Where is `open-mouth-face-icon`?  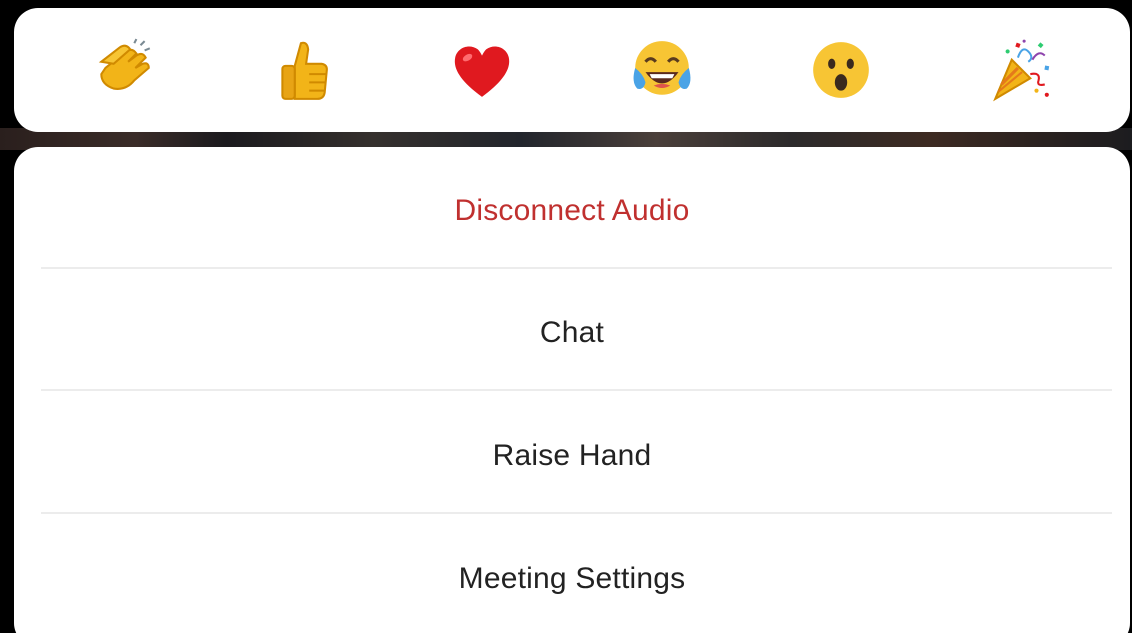
open-mouth-face-icon is located at coordinates (841, 70).